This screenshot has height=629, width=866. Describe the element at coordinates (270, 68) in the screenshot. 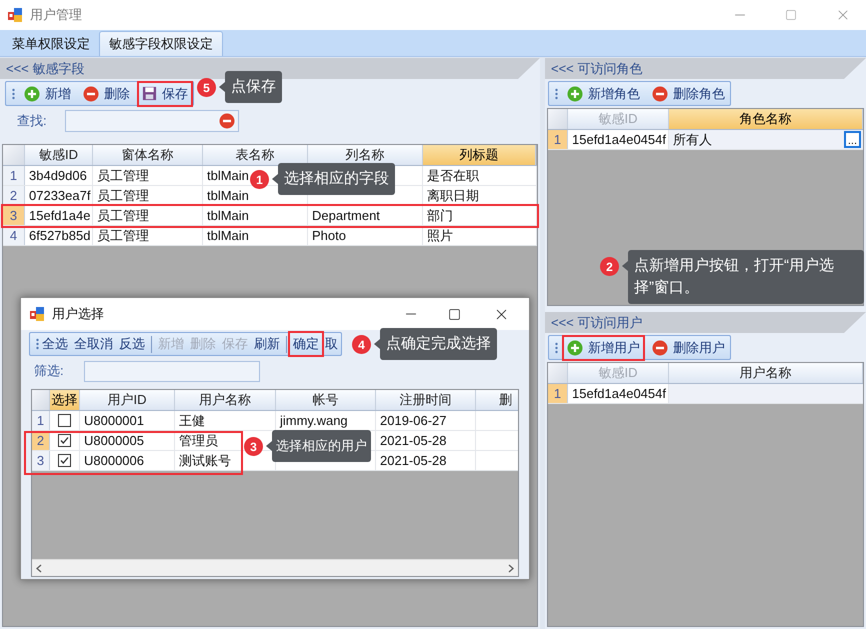

I see `section-header: <<< 敏感字段` at that location.